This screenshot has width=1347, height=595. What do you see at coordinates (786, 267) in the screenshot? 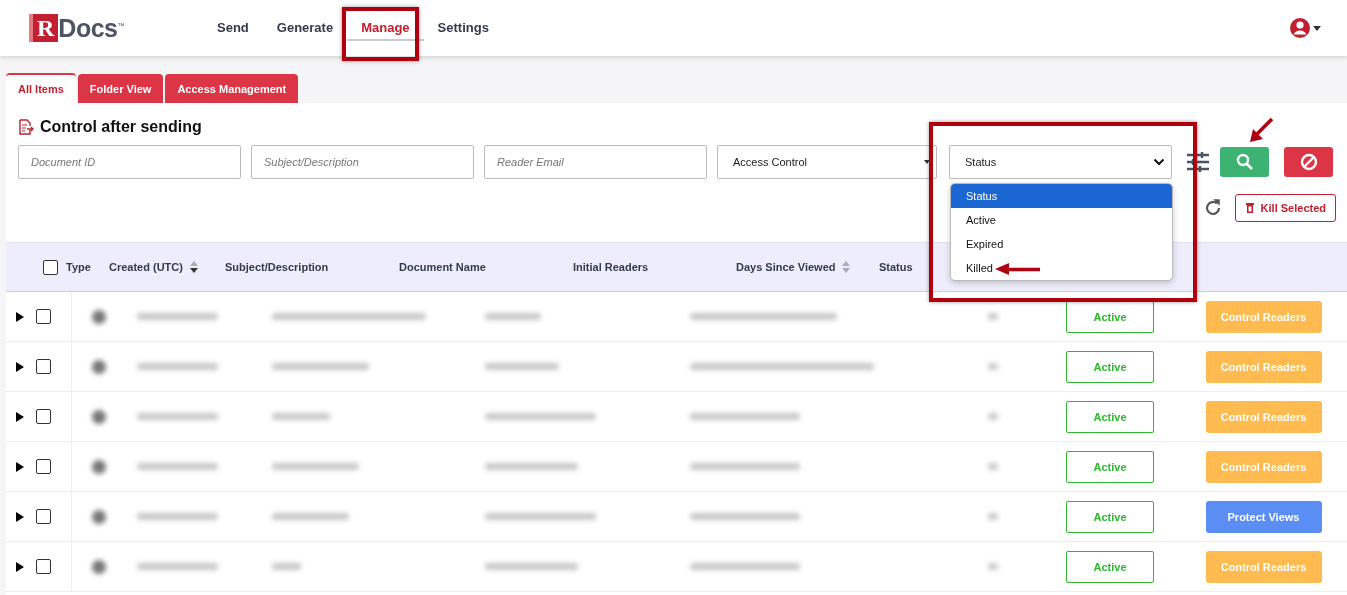
I see `column-header: Days Since Viewed` at bounding box center [786, 267].